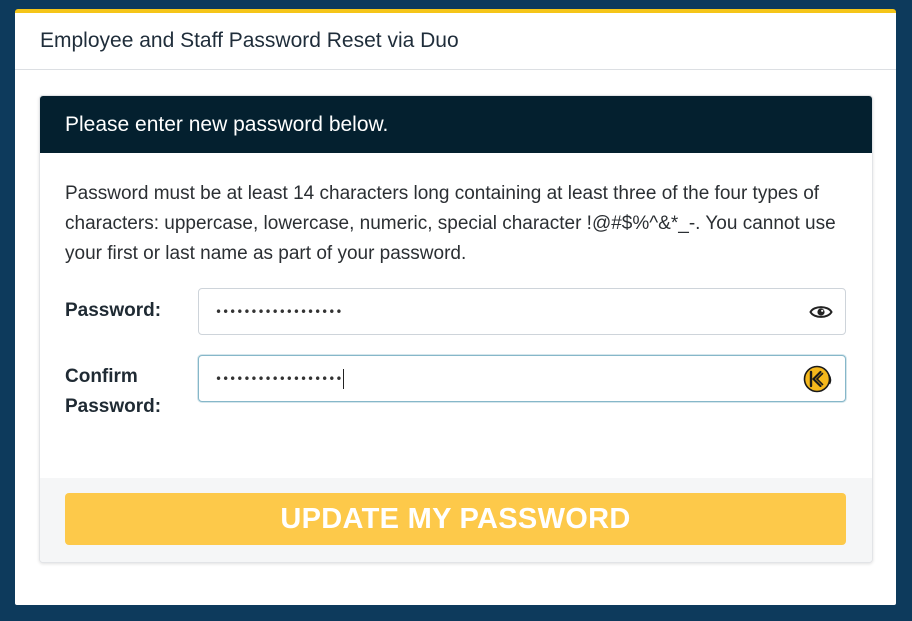 This screenshot has height=621, width=912. I want to click on confirm-password-input: ••••••••••••••••••, so click(522, 378).